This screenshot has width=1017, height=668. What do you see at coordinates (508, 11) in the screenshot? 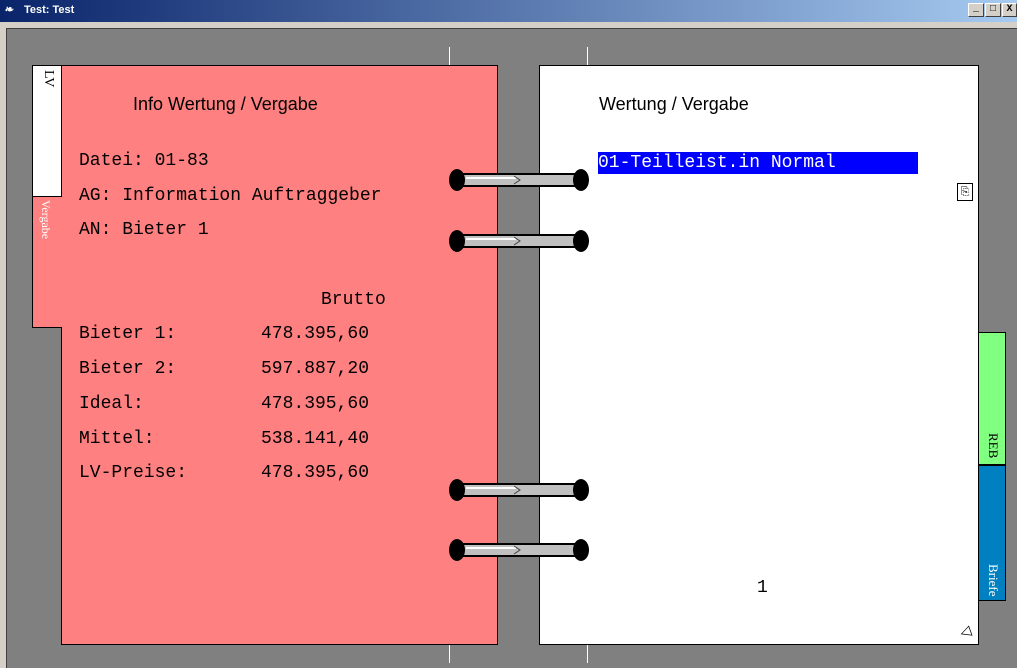
I see `title-bar: ❧ Test: Test _ □ X` at bounding box center [508, 11].